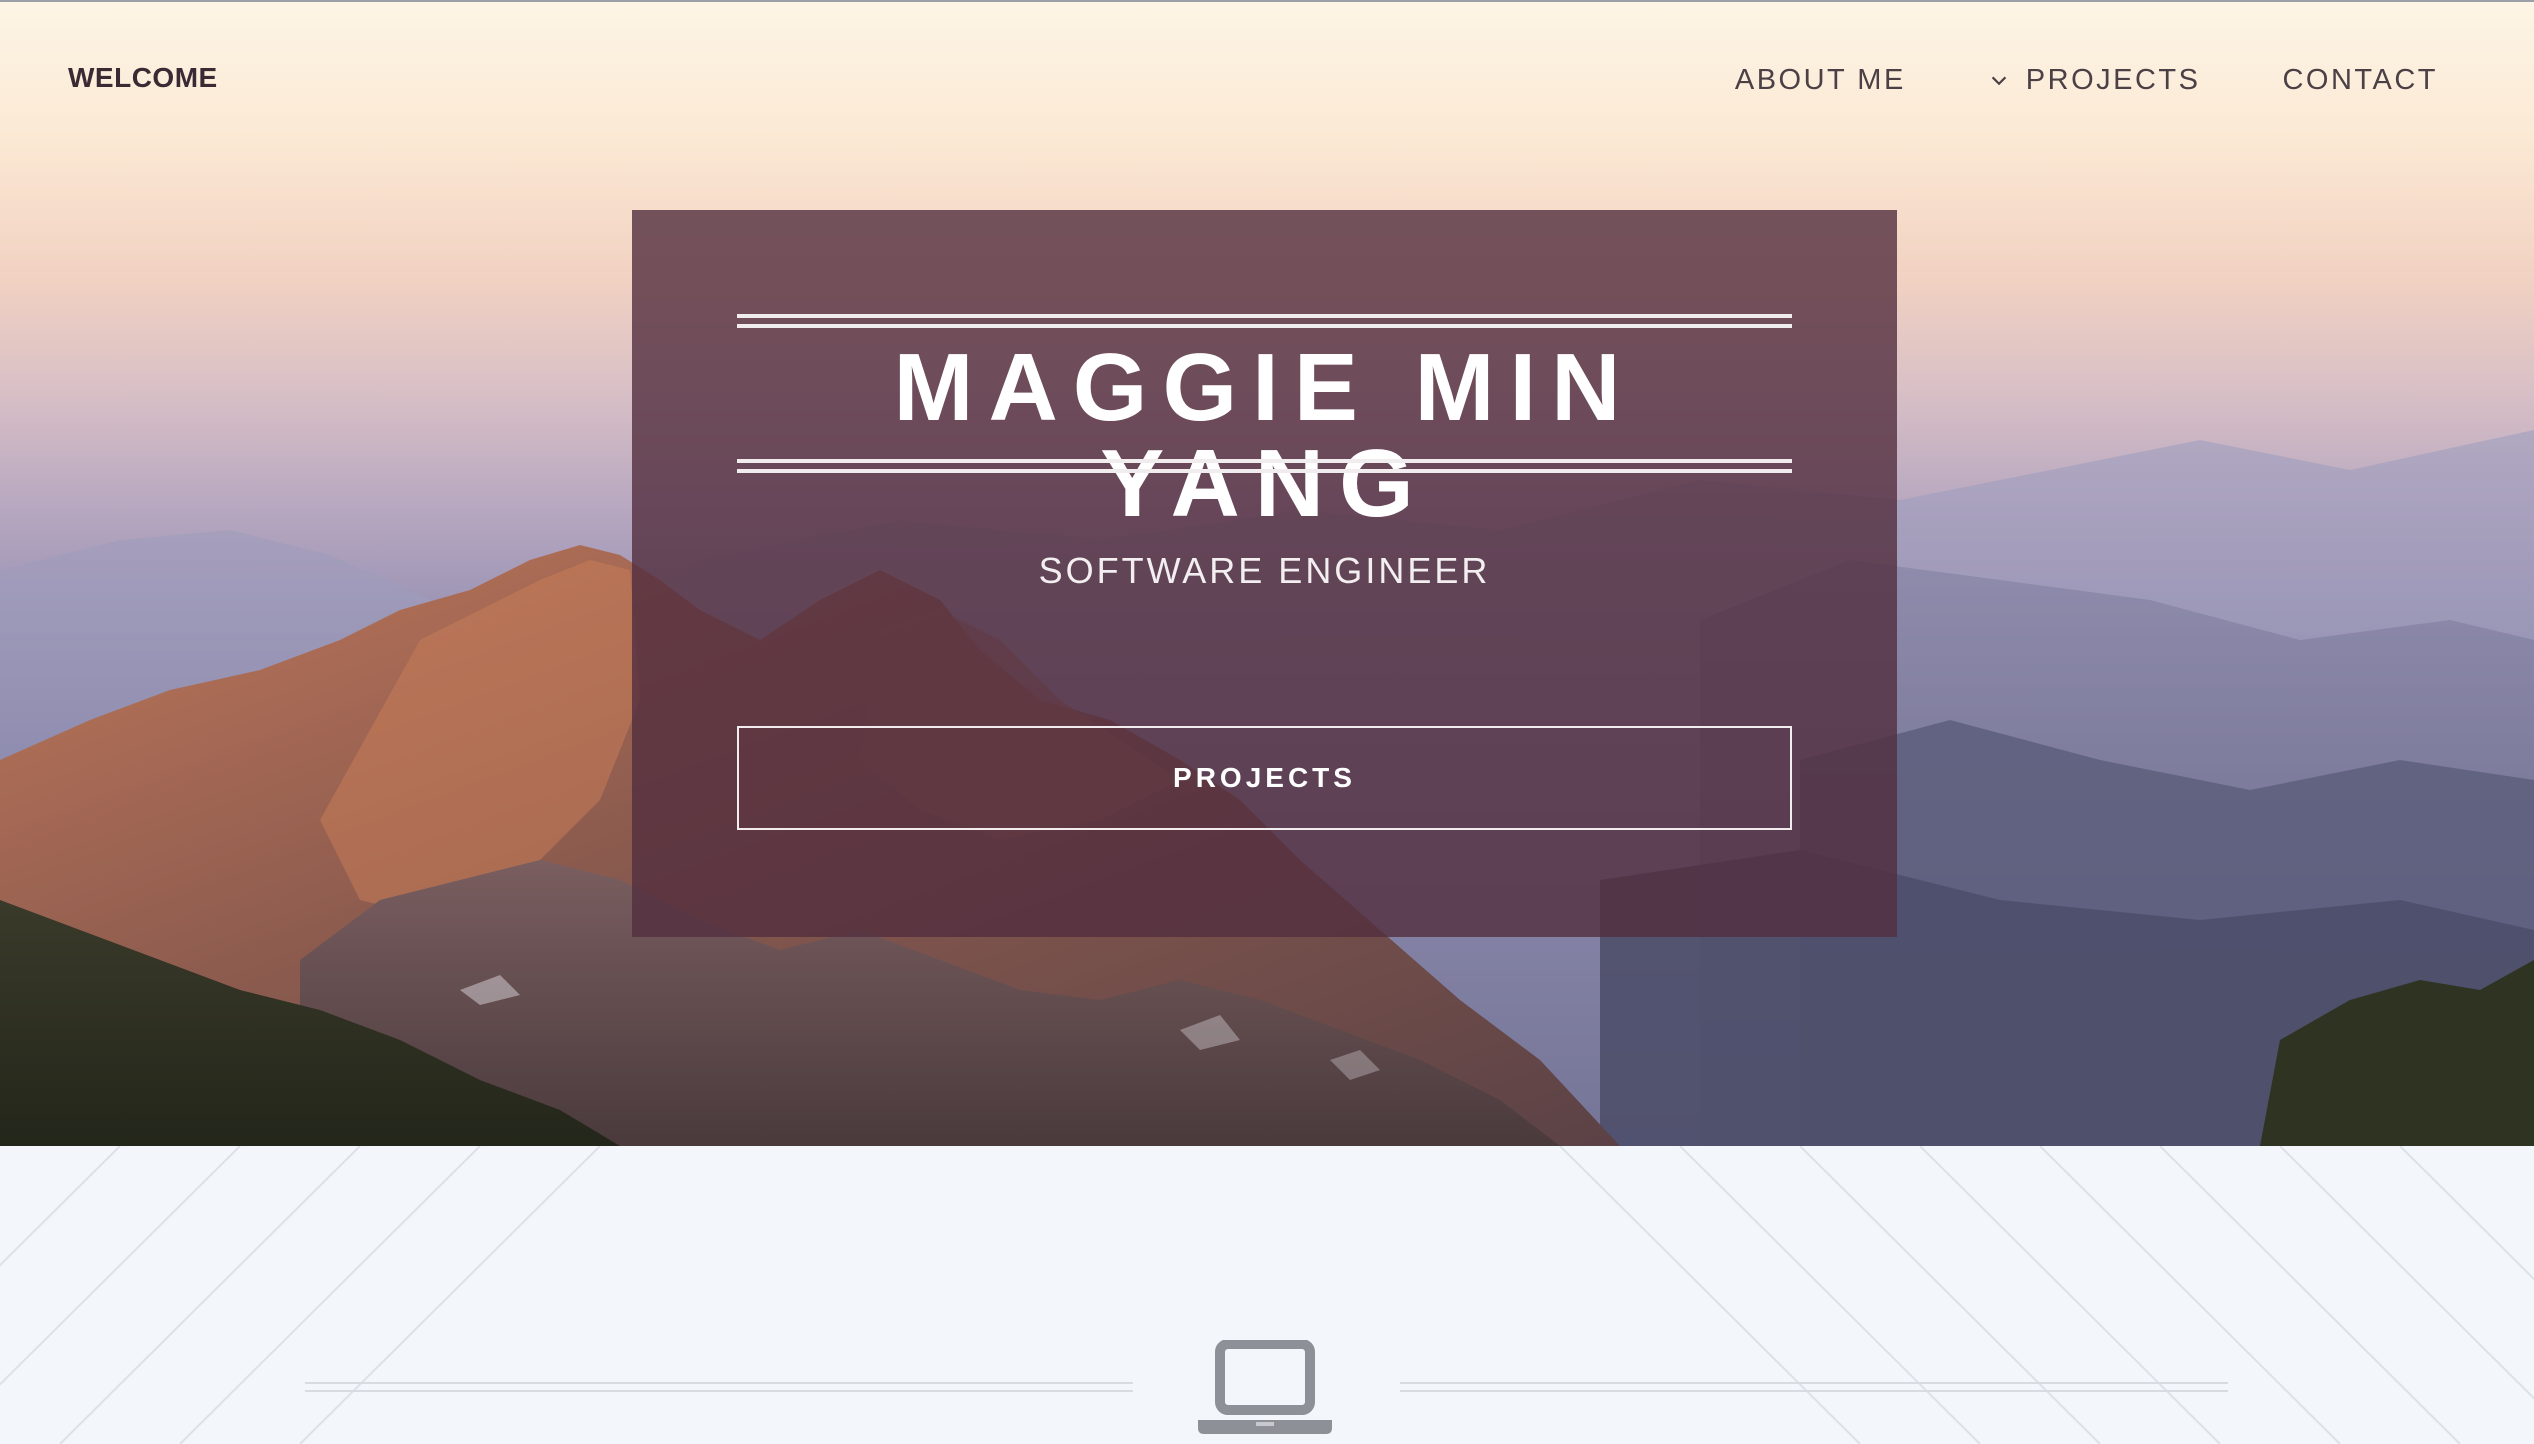 The height and width of the screenshot is (1444, 2534). I want to click on main-nav: ABOUT ME PROJECTS CONTACT, so click(2045, 80).